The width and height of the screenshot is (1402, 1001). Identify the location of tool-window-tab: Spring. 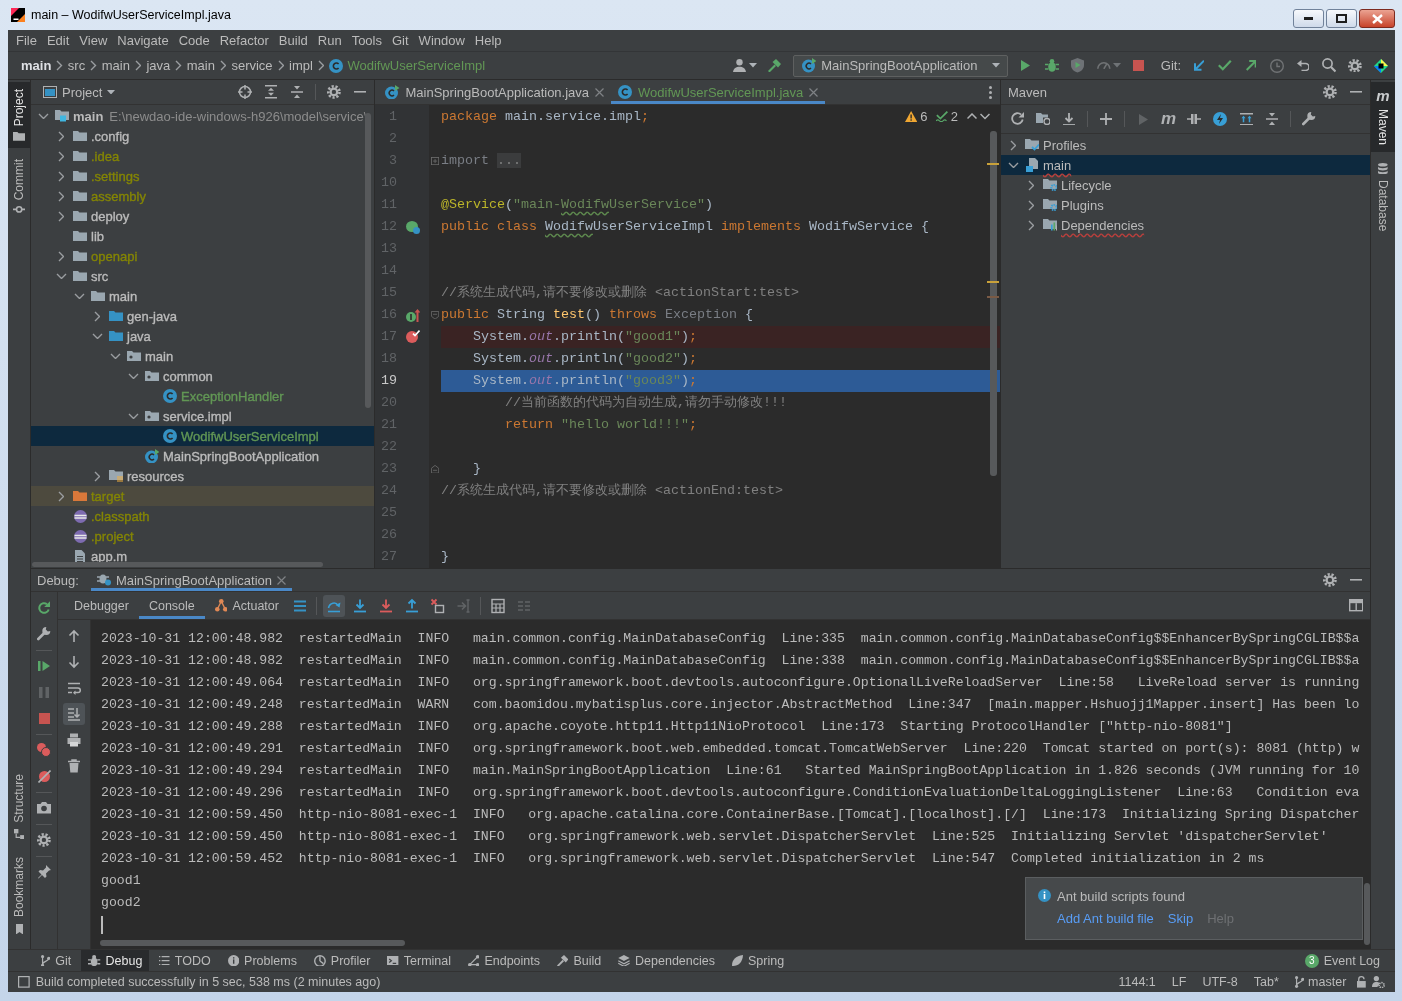
(758, 960).